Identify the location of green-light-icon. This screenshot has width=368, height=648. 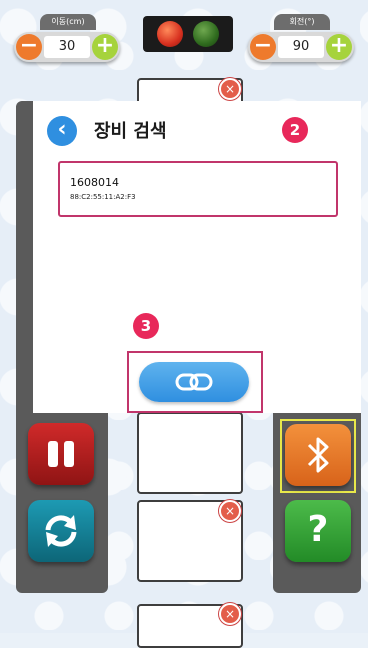
(206, 34).